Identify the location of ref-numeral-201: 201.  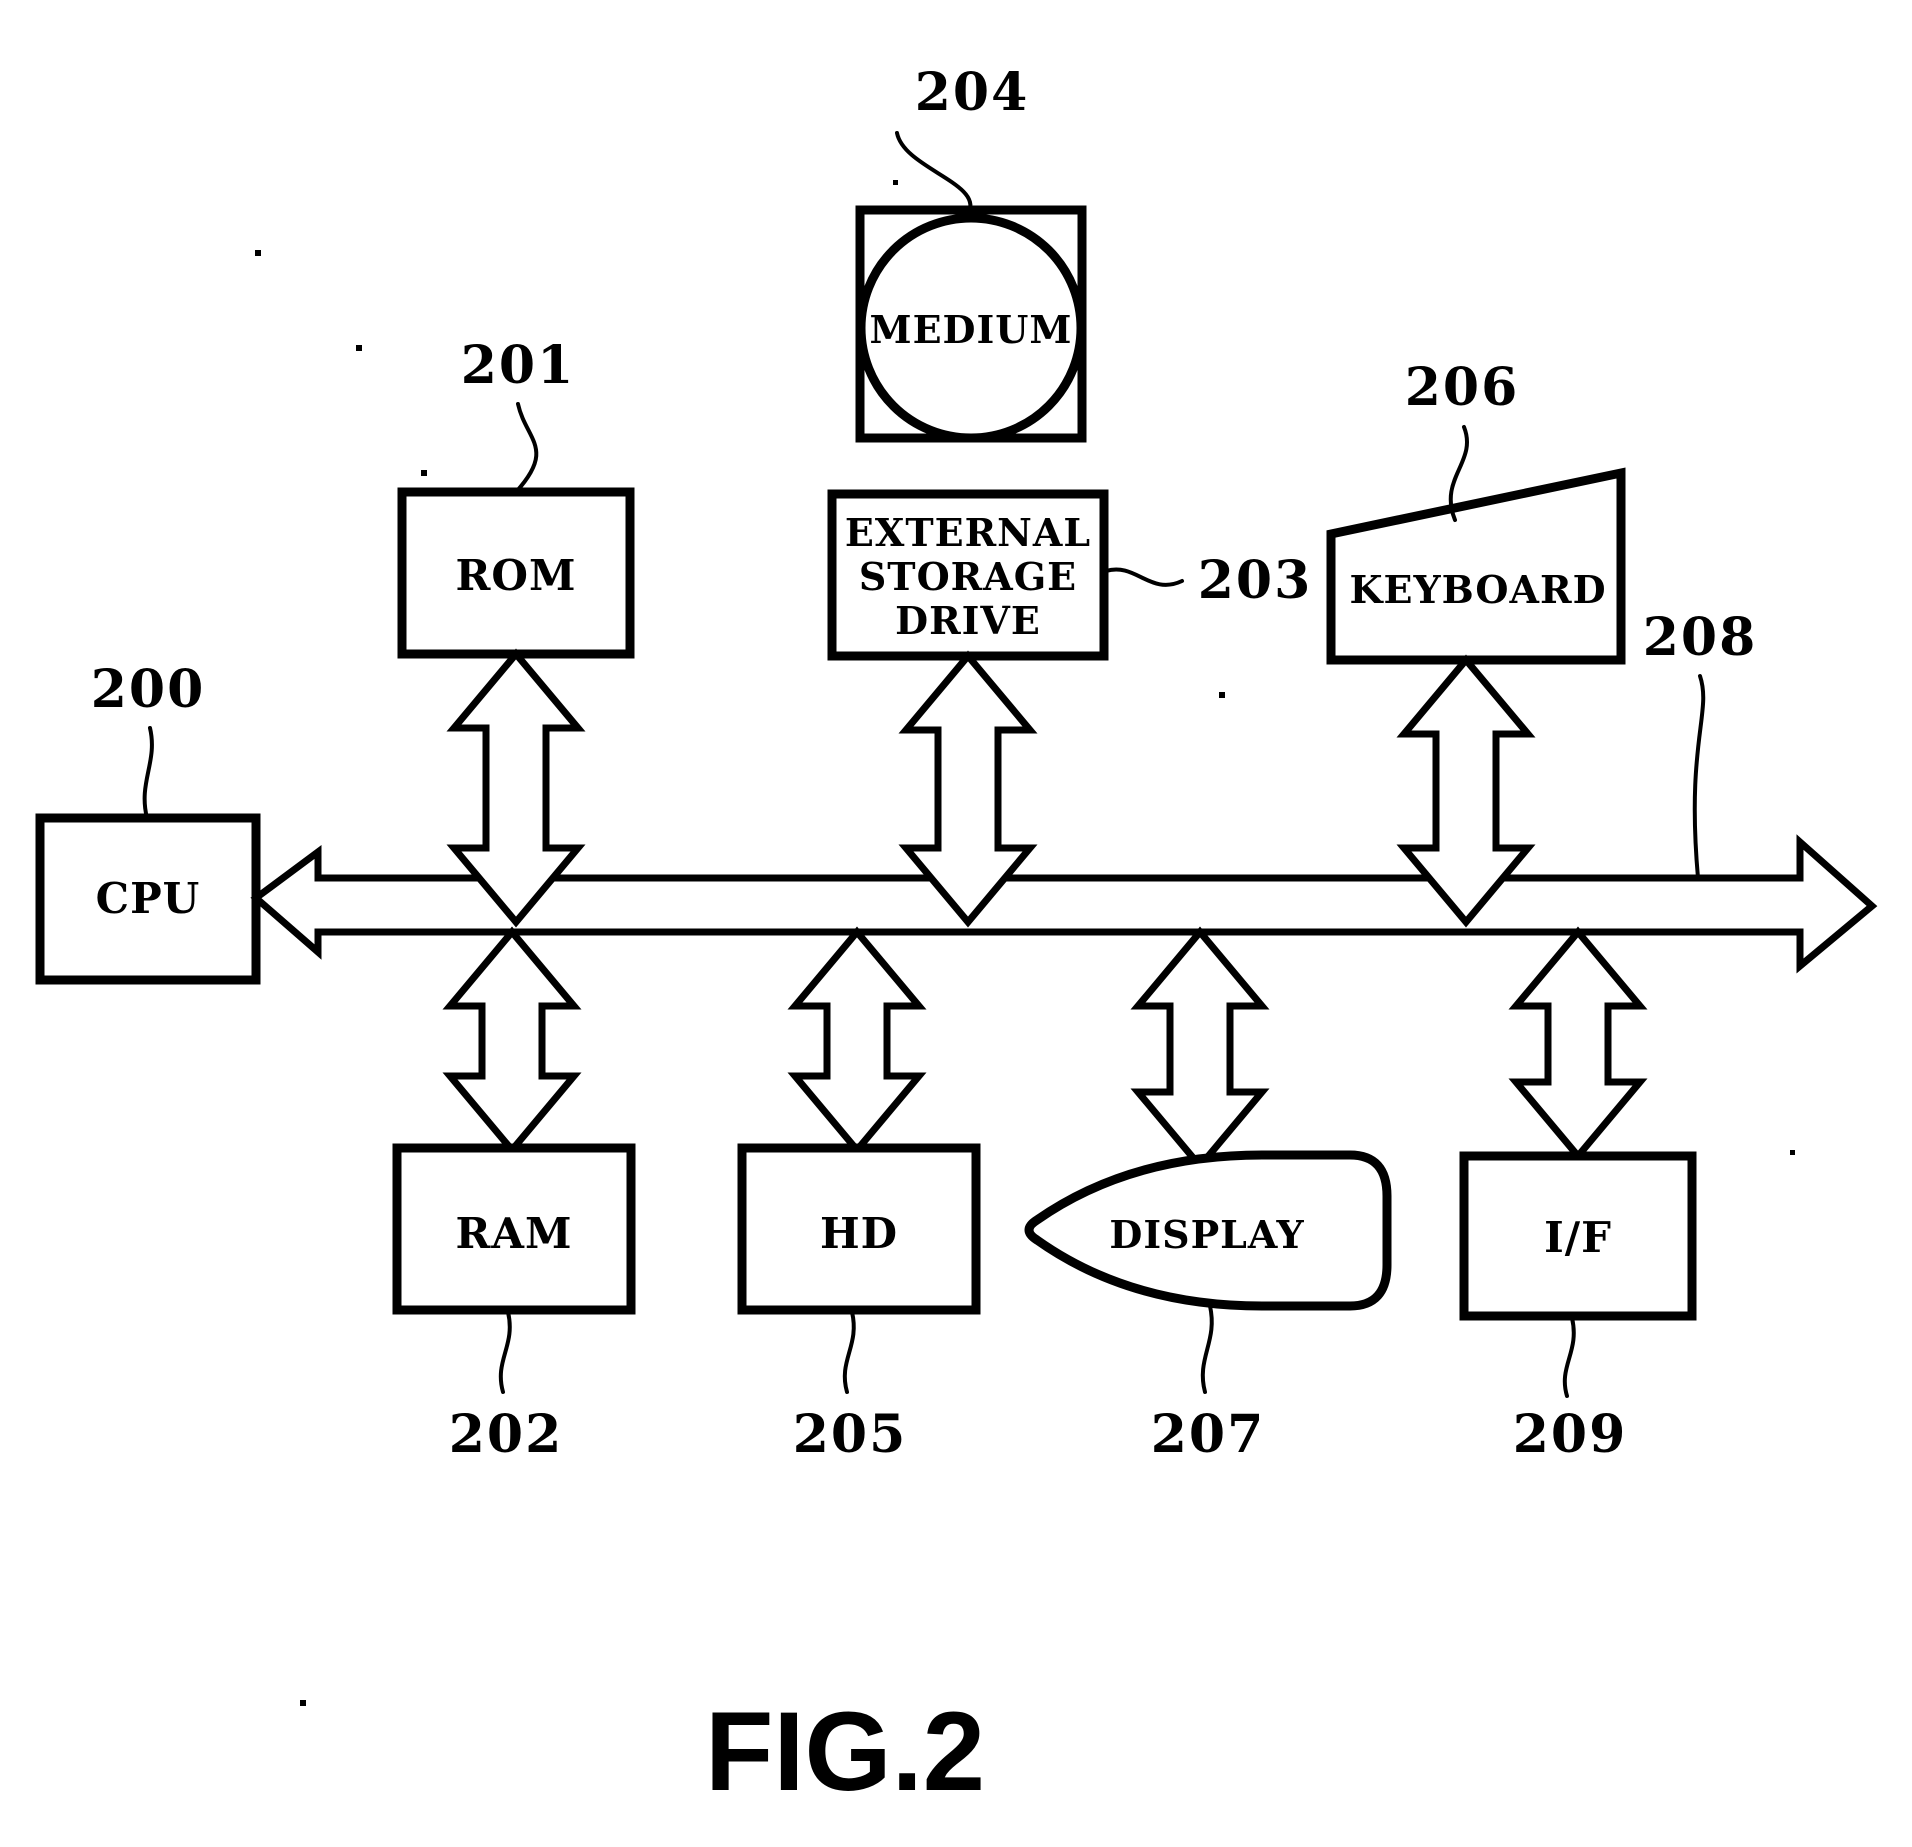
(518, 365).